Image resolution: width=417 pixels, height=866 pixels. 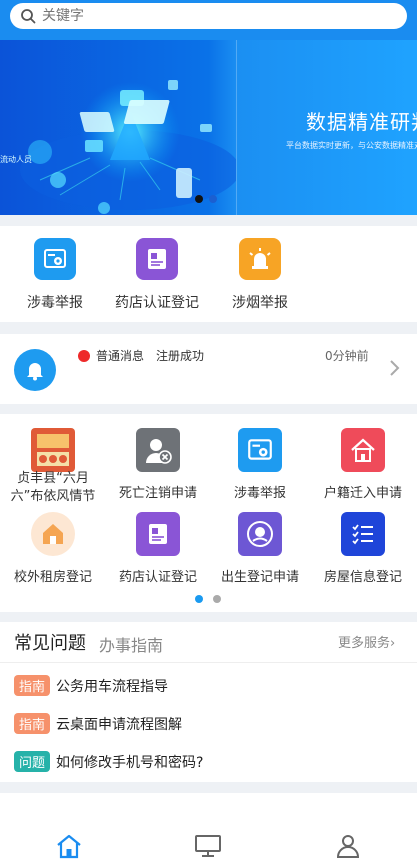 I want to click on grid-service-label: 房屋信息登记, so click(x=362, y=577).